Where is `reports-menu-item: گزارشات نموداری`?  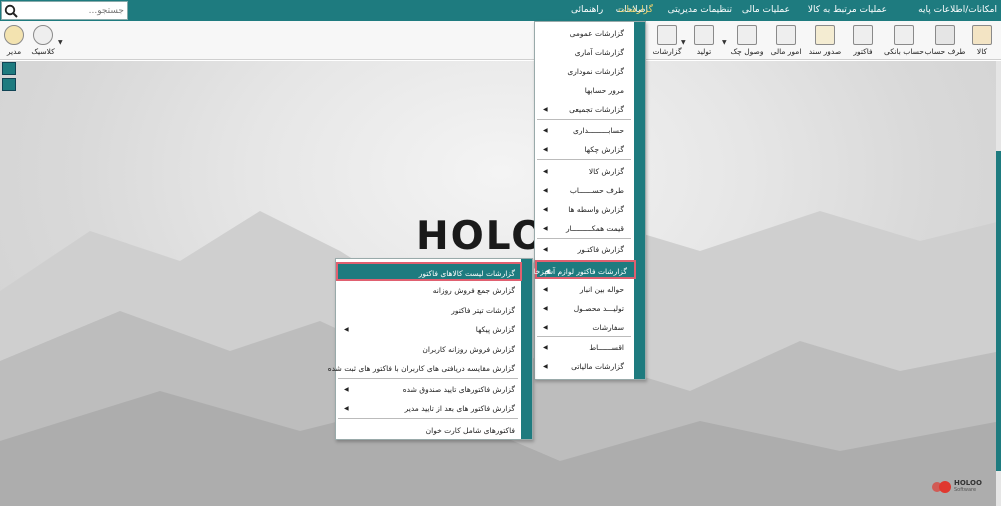 reports-menu-item: گزارشات نموداری is located at coordinates (584, 71).